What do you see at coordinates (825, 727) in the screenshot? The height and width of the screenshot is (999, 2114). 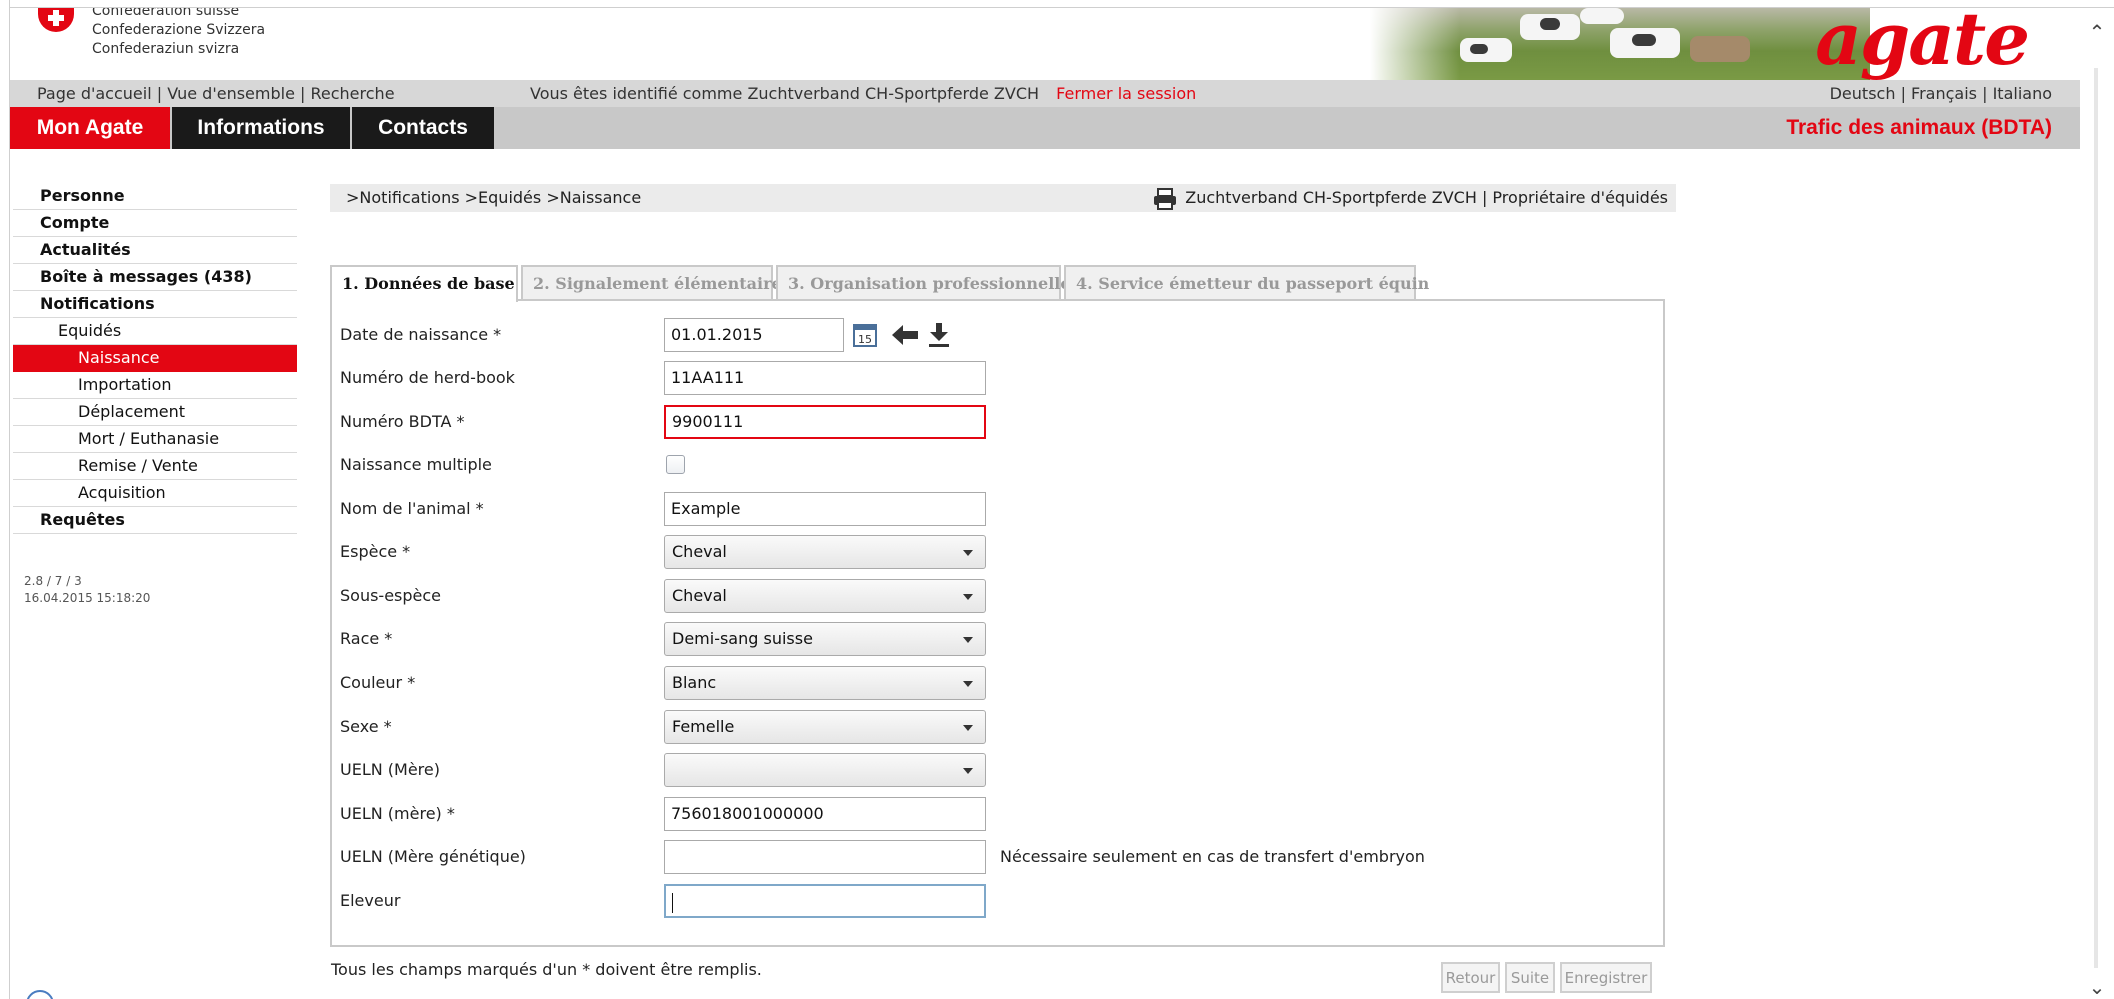 I see `sex-select: Femelle` at bounding box center [825, 727].